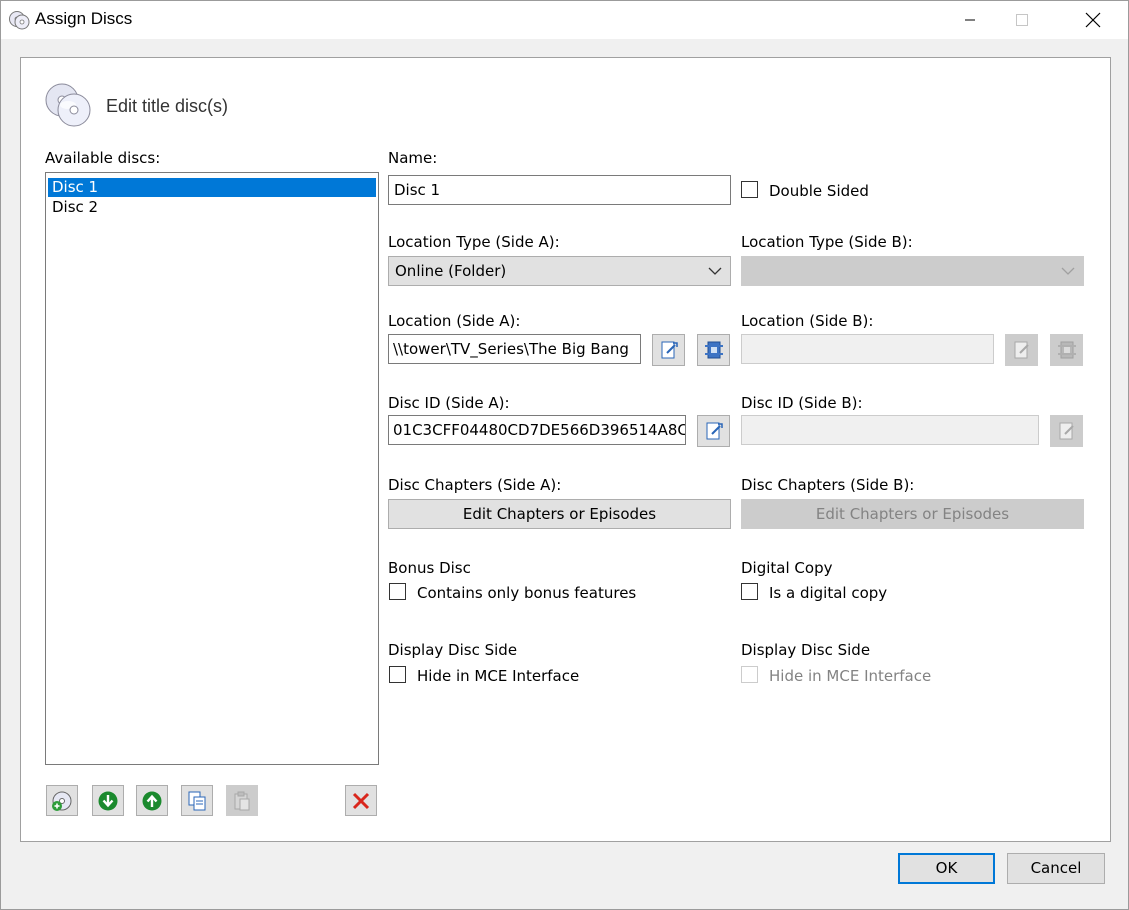 Image resolution: width=1129 pixels, height=910 pixels. Describe the element at coordinates (397, 674) in the screenshot. I see `hide-mce-a-checkbox` at that location.